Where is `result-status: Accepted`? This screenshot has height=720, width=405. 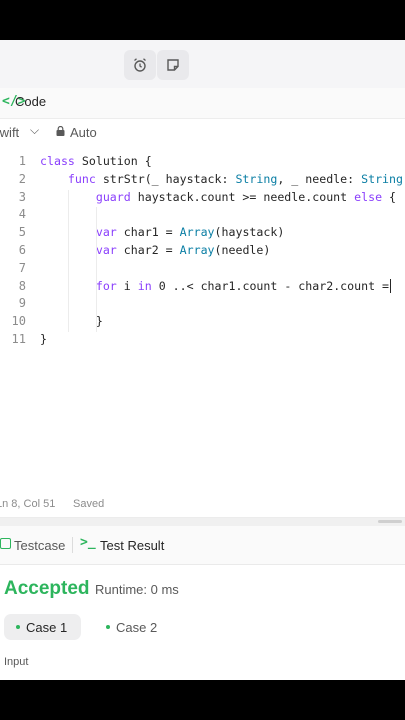 result-status: Accepted is located at coordinates (47, 588).